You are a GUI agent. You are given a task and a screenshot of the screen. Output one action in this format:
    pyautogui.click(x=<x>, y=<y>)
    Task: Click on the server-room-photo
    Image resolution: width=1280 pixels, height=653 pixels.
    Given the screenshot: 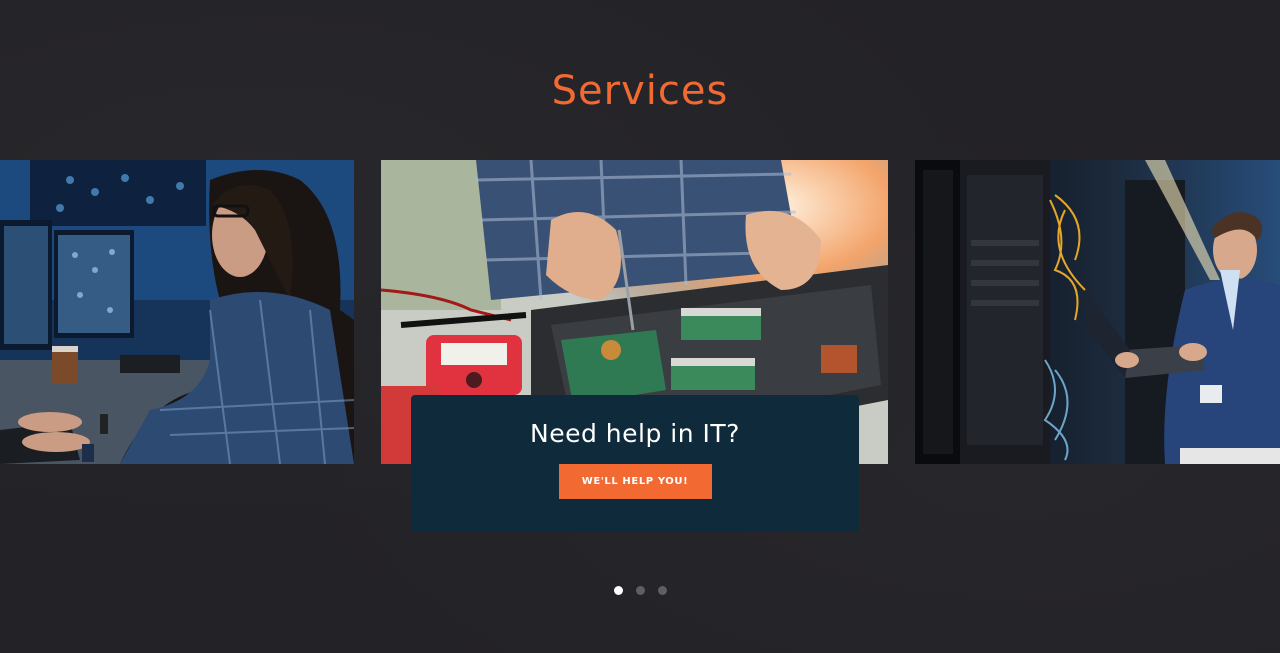 What is the action you would take?
    pyautogui.click(x=1097, y=312)
    